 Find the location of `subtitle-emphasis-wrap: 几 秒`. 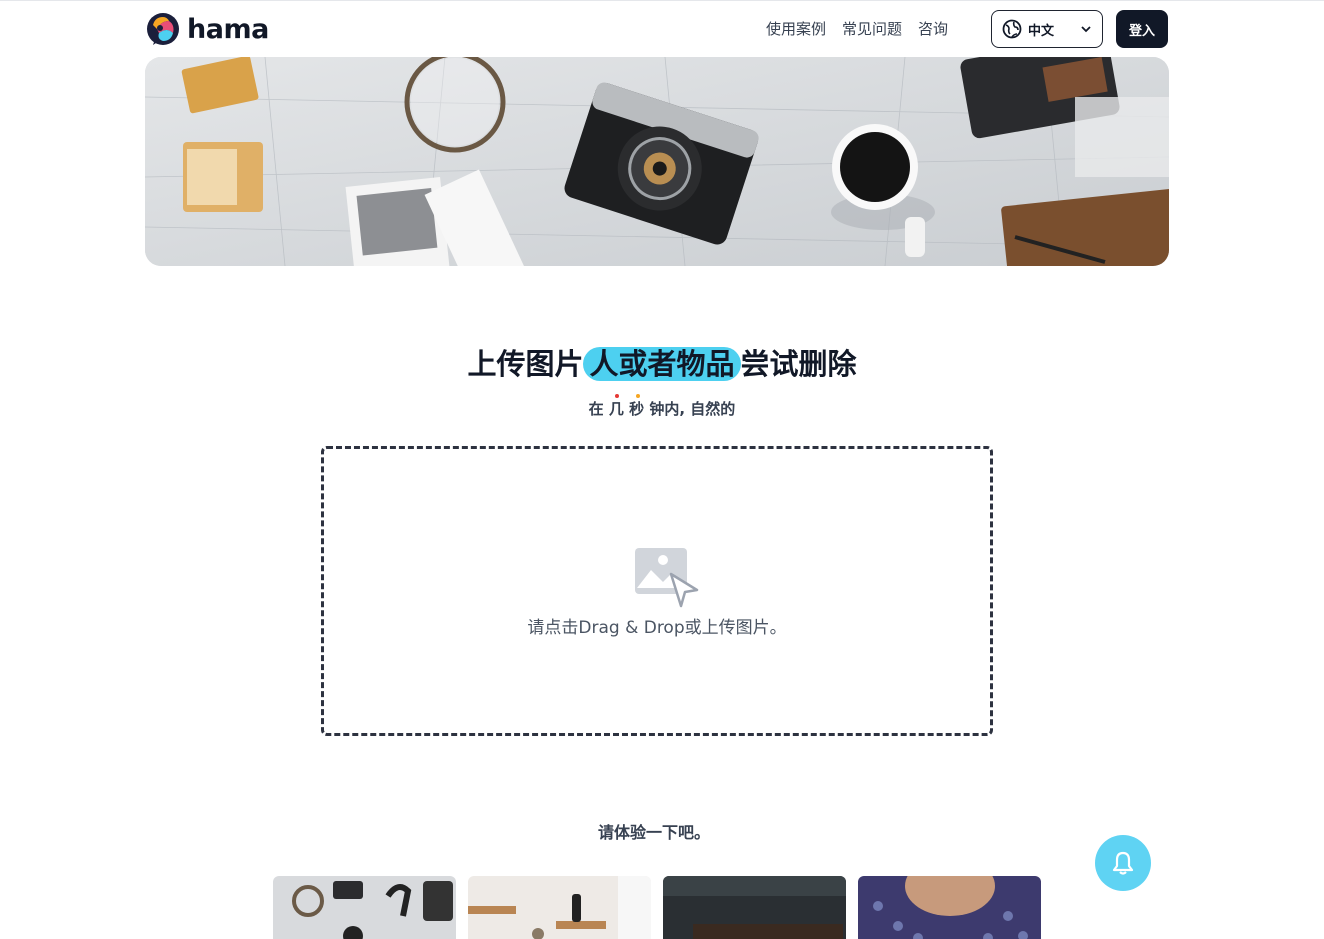

subtitle-emphasis-wrap: 几 秒 is located at coordinates (628, 406).